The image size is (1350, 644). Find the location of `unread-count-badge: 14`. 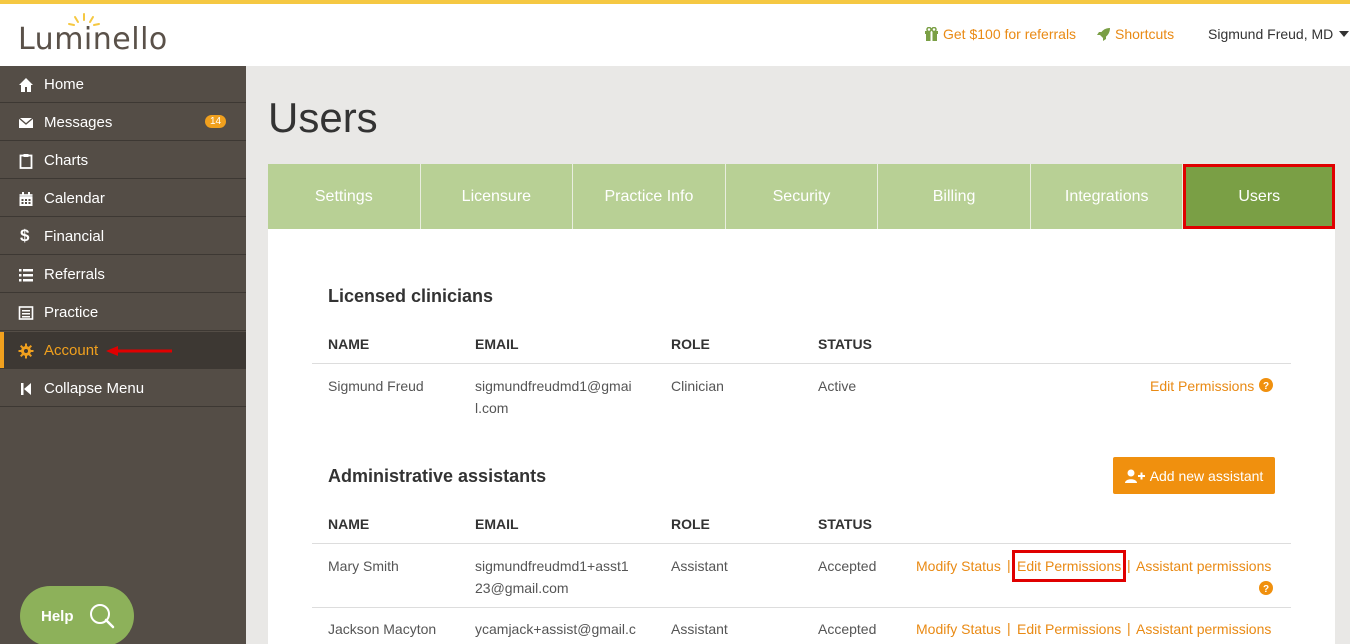

unread-count-badge: 14 is located at coordinates (216, 121).